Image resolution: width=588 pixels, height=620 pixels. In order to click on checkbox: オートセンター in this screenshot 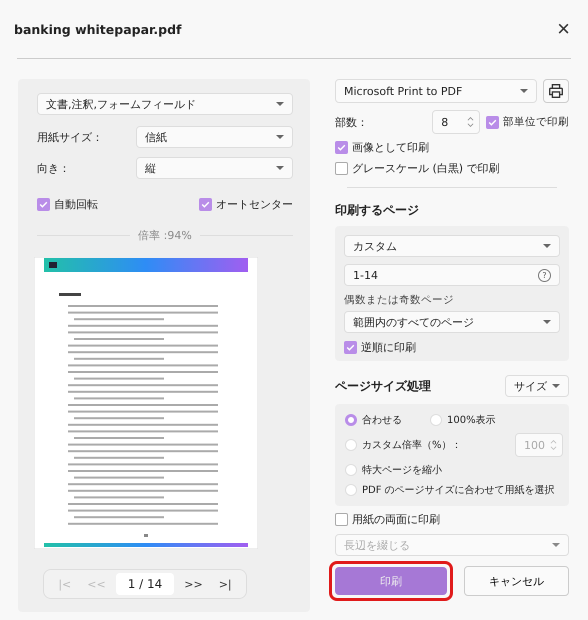, I will do `click(246, 204)`.